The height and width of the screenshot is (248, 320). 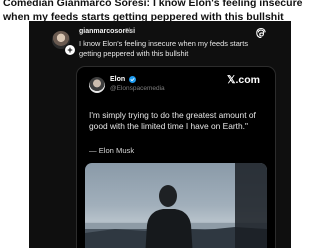 What do you see at coordinates (132, 79) in the screenshot?
I see `verified-badge-icon` at bounding box center [132, 79].